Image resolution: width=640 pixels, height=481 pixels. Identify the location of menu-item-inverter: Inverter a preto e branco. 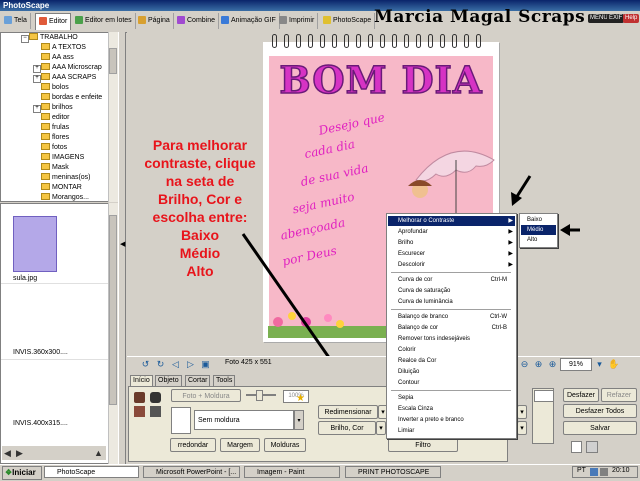
(451, 420).